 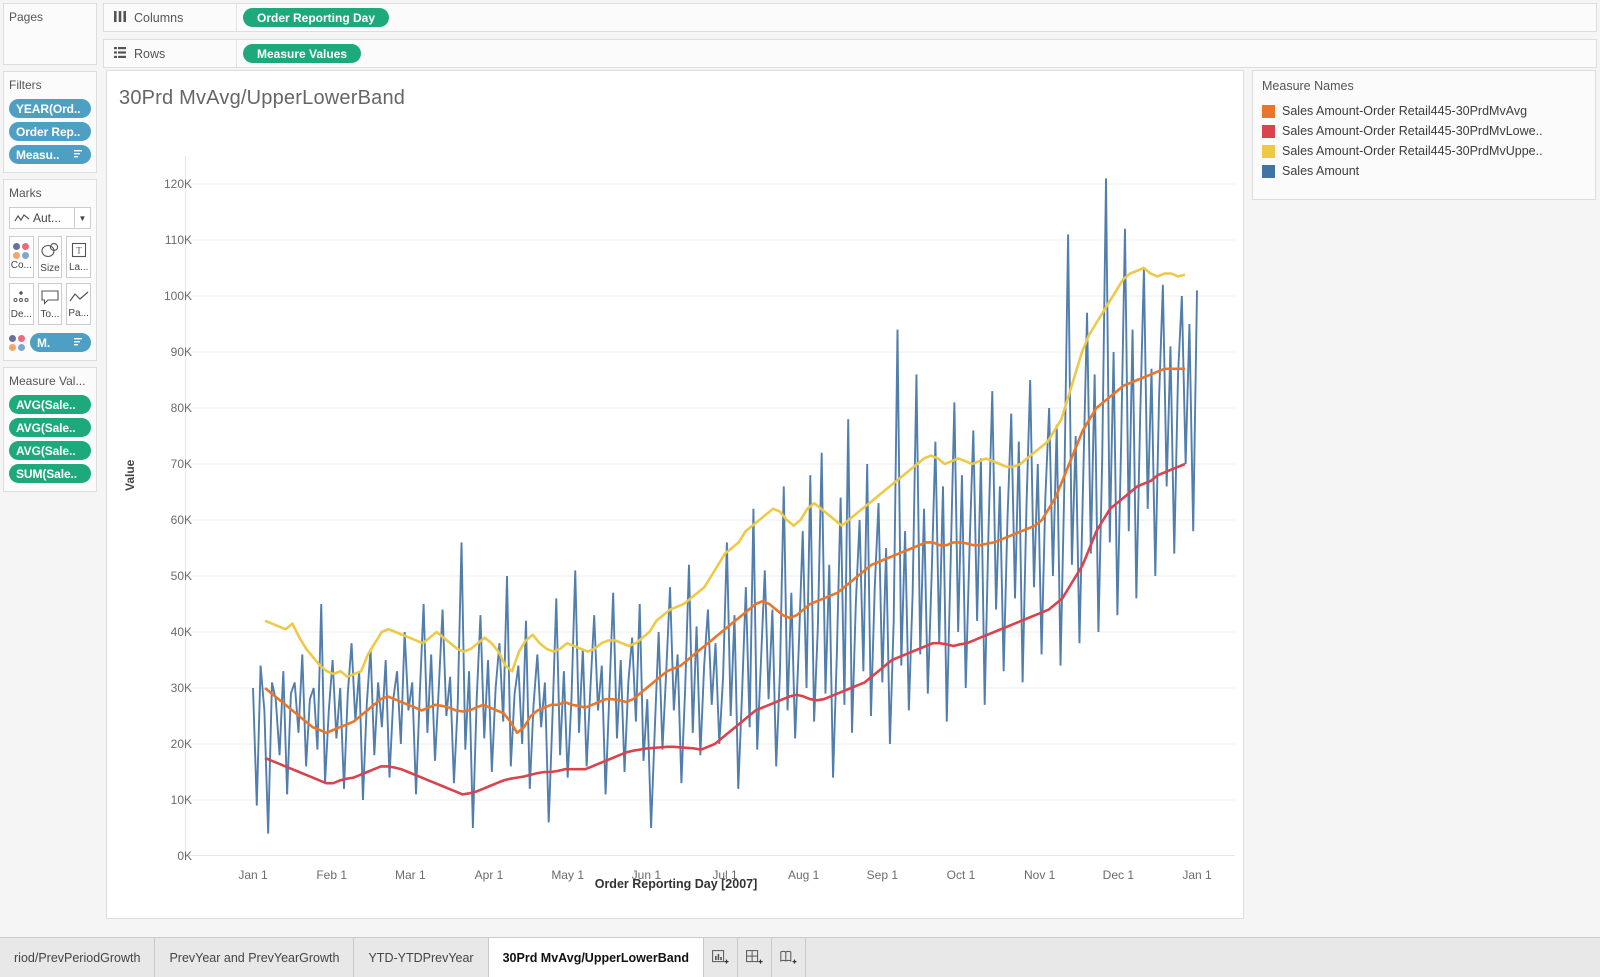 What do you see at coordinates (302, 53) in the screenshot?
I see `rows-pill-measure-values: Measure Values` at bounding box center [302, 53].